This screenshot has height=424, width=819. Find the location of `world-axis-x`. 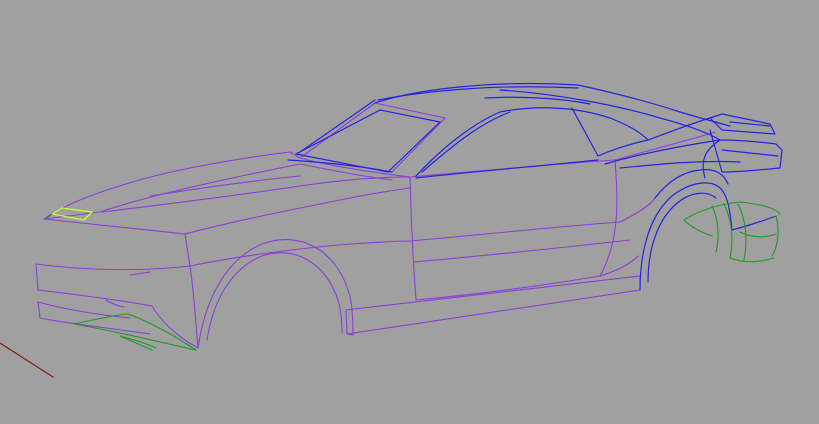

world-axis-x is located at coordinates (27, 360).